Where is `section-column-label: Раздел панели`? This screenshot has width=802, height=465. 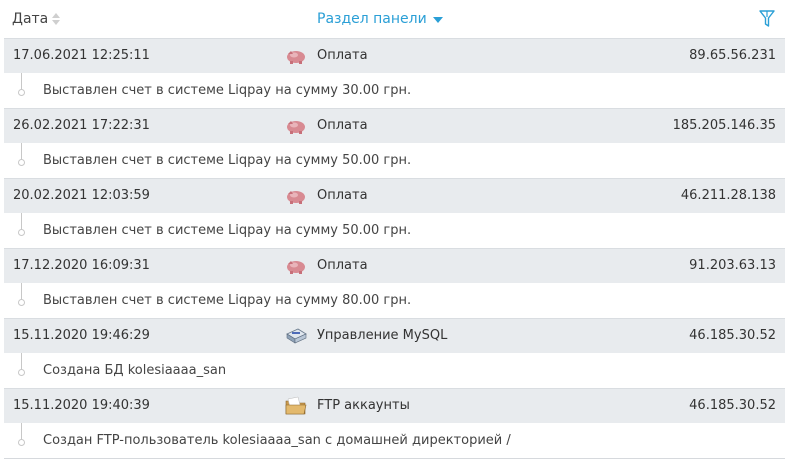
section-column-label: Раздел панели is located at coordinates (372, 19).